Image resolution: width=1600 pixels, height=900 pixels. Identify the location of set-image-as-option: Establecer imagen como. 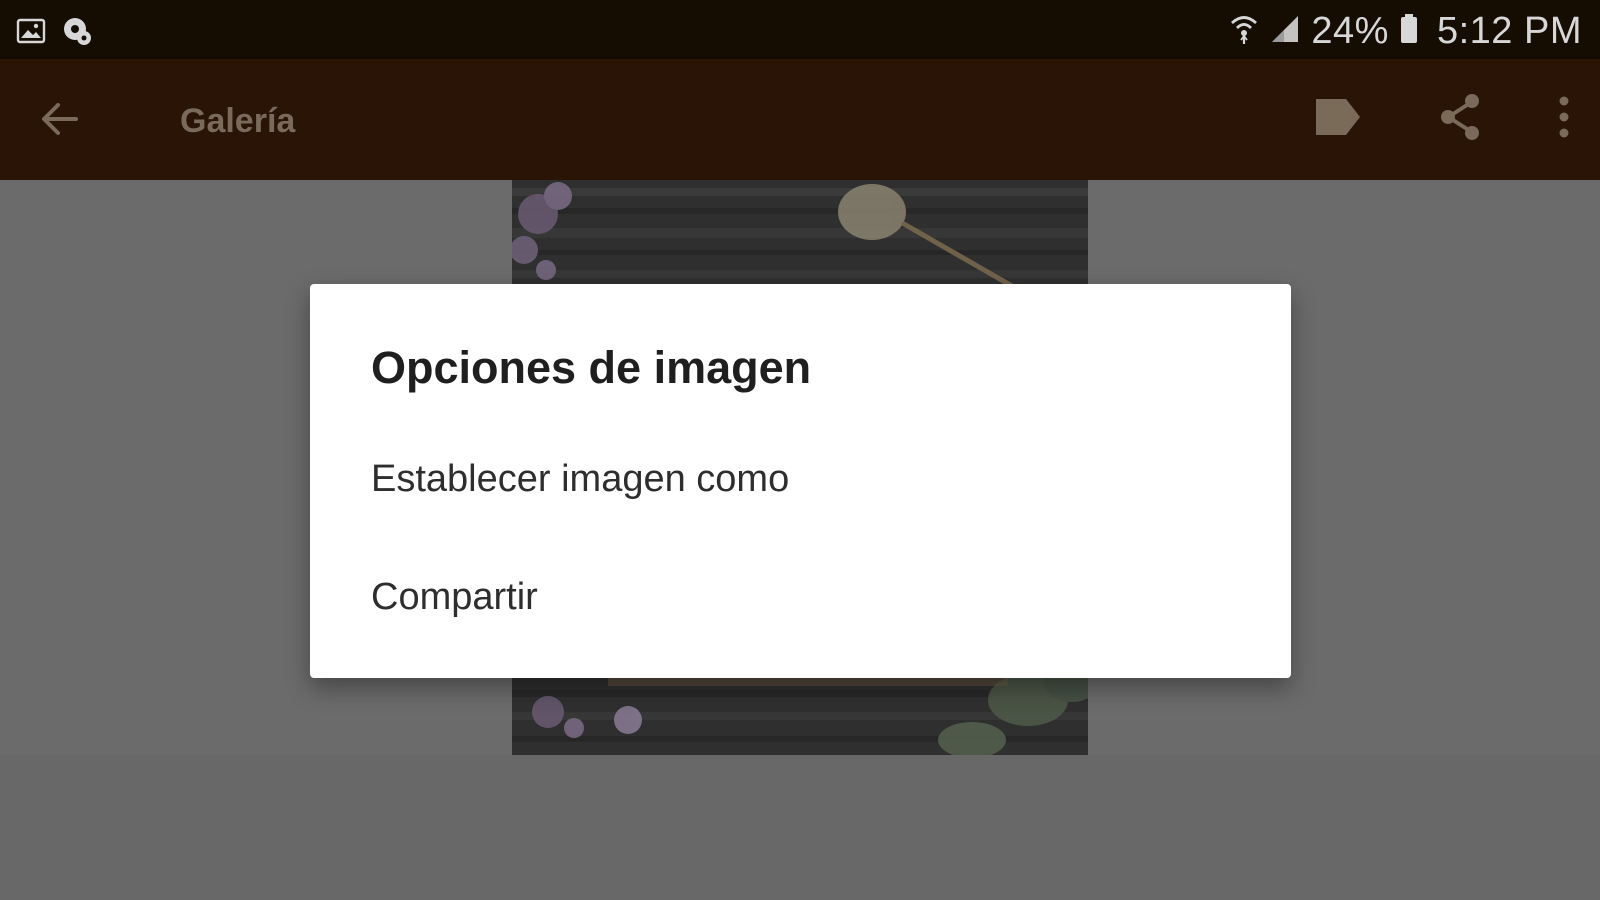
(800, 479).